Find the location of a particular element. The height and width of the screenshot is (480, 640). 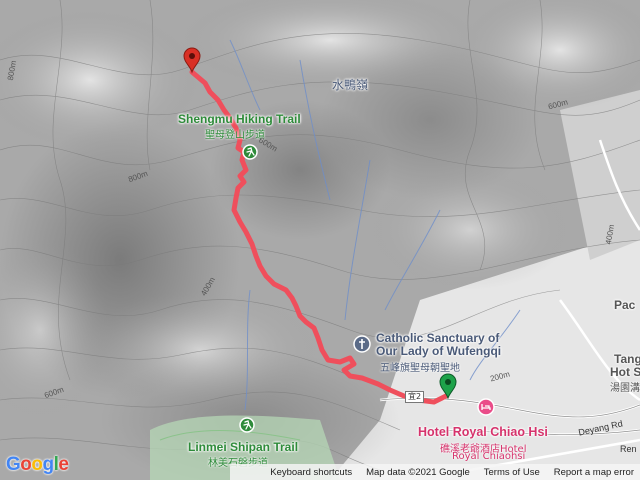

sanctuary-label-line2: Our Lady of Wufengqi is located at coordinates (438, 351).